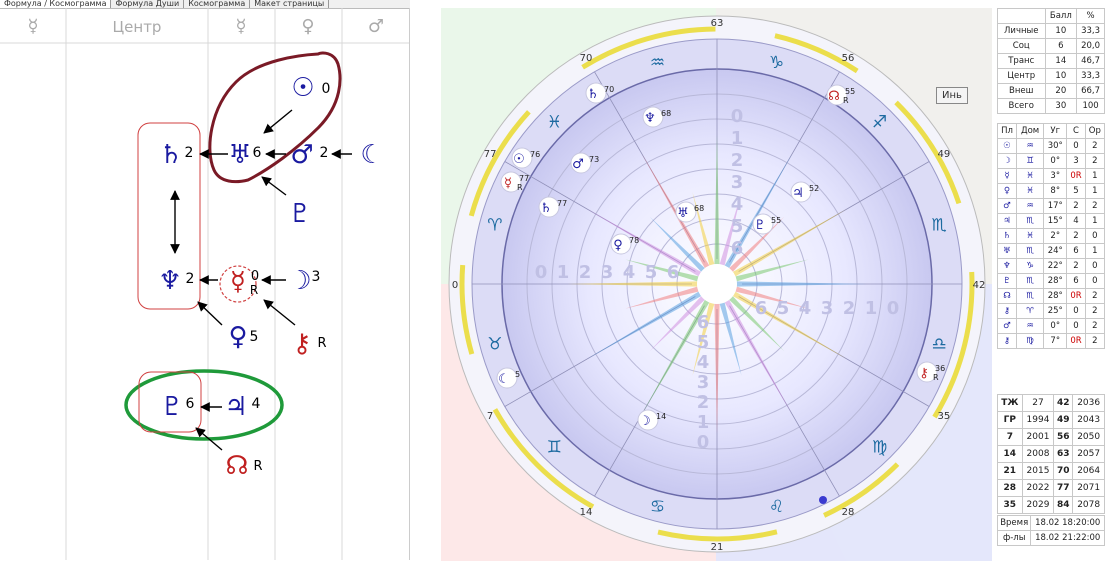 Image resolution: width=1113 pixels, height=565 pixels. I want to click on score-percent: 20,0, so click(1090, 46).